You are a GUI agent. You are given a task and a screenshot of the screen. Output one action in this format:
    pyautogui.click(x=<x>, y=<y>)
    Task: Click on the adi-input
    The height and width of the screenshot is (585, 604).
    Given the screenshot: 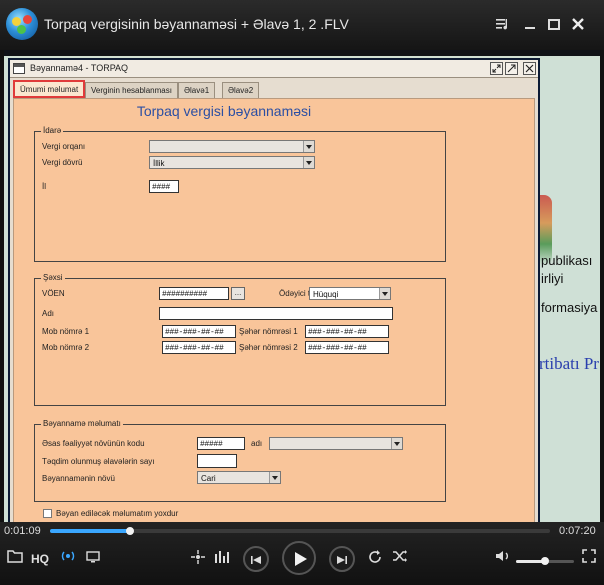 What is the action you would take?
    pyautogui.click(x=276, y=313)
    